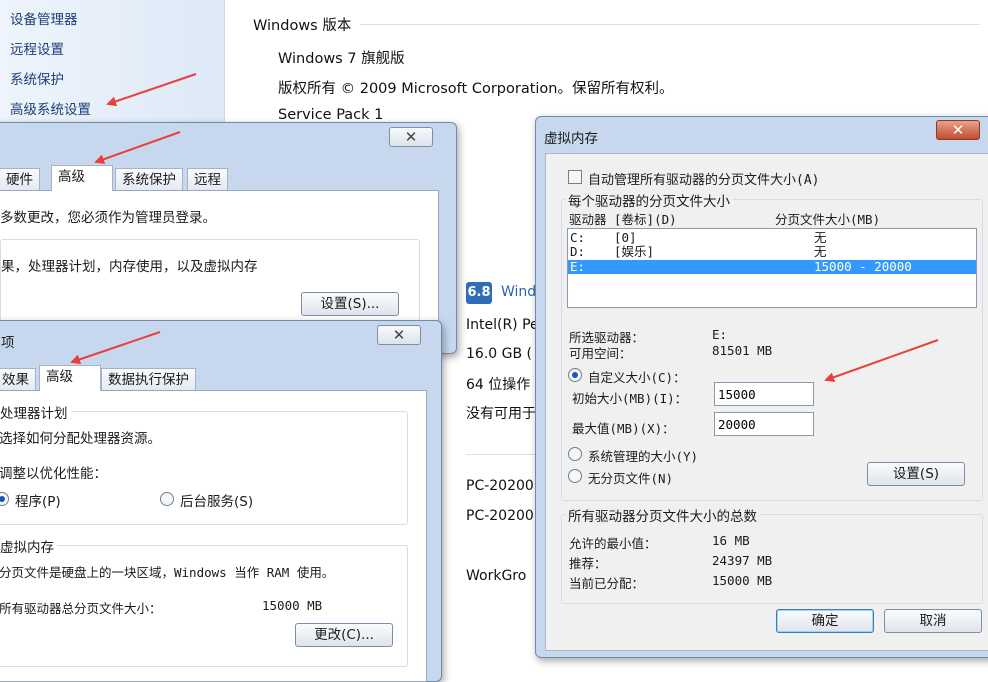  What do you see at coordinates (863, 266) in the screenshot?
I see `drive-paging-size: 15000 - 20000` at bounding box center [863, 266].